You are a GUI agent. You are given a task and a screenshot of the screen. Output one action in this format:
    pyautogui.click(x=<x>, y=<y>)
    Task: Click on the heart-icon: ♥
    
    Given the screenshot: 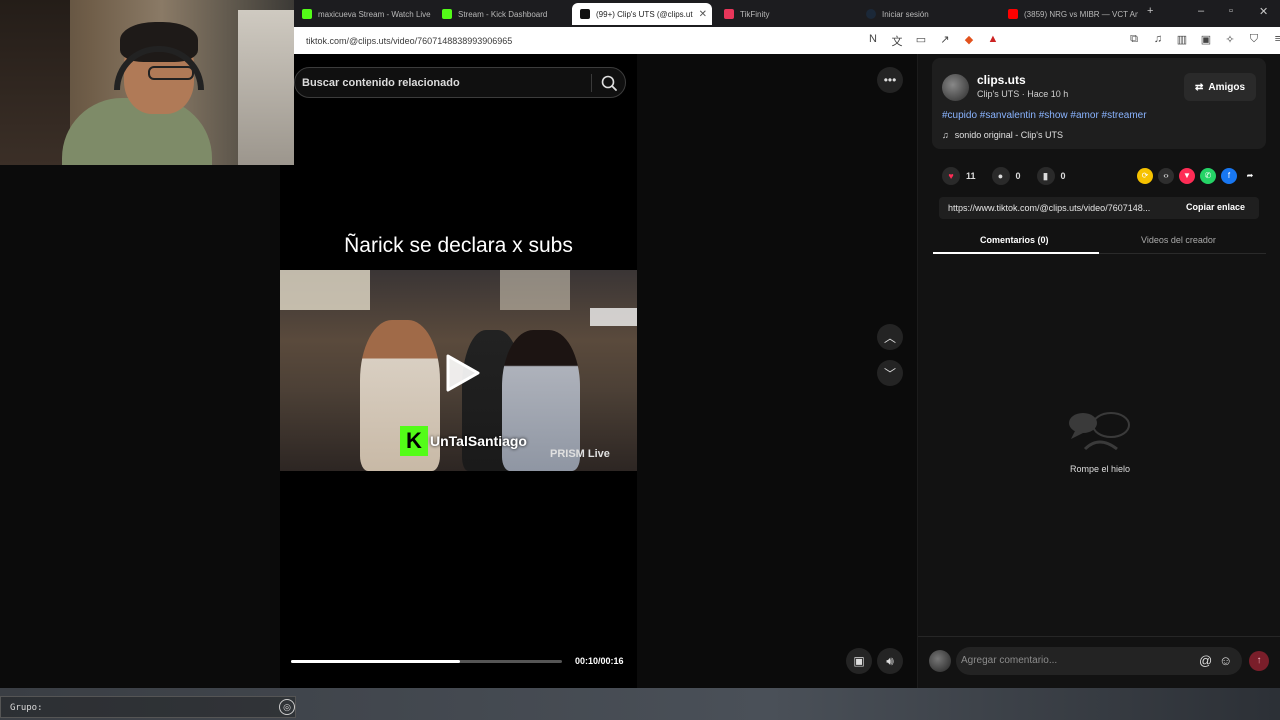 What is the action you would take?
    pyautogui.click(x=951, y=176)
    